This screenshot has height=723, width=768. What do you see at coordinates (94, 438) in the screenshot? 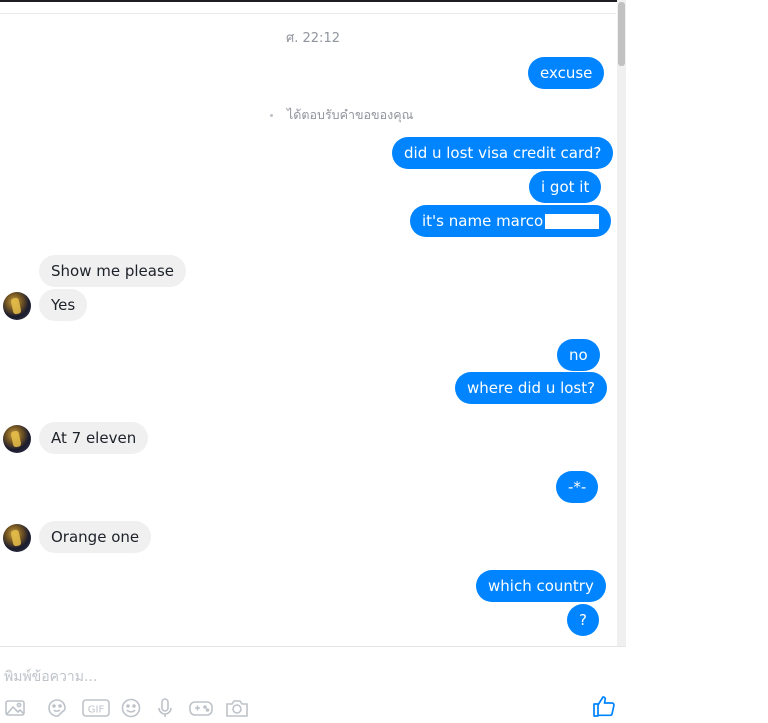
I see `message-incoming: At 7 eleven` at bounding box center [94, 438].